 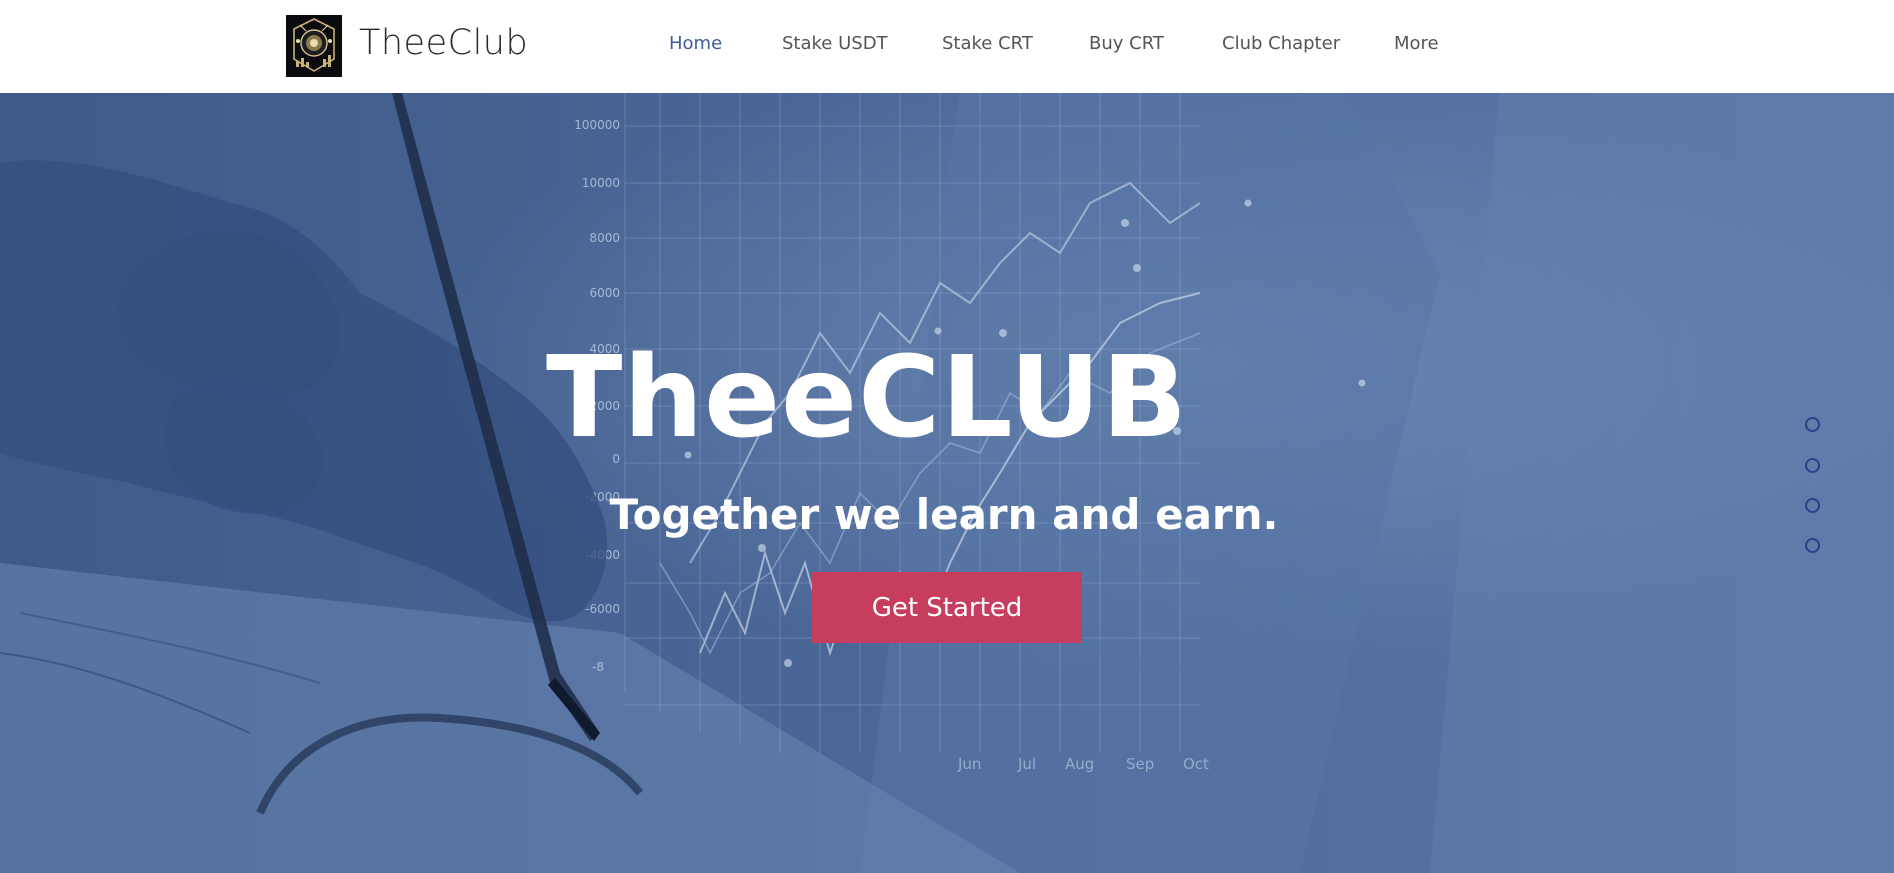 I want to click on nav-item-home: Home, so click(x=695, y=44).